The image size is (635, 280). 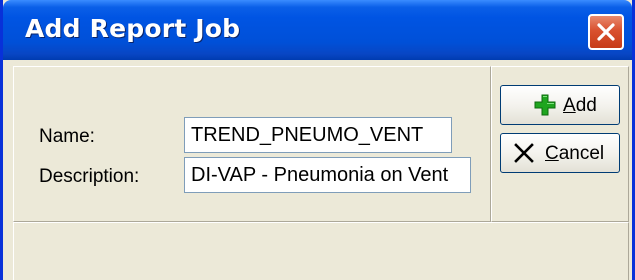 I want to click on close-button, so click(x=606, y=32).